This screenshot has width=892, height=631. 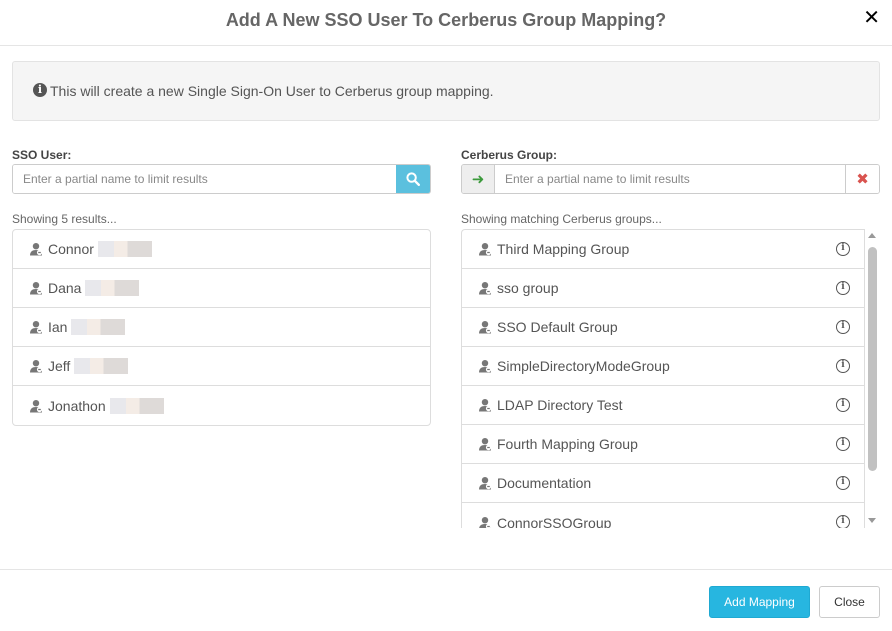 What do you see at coordinates (221, 249) in the screenshot?
I see `sso-user-item: Connor` at bounding box center [221, 249].